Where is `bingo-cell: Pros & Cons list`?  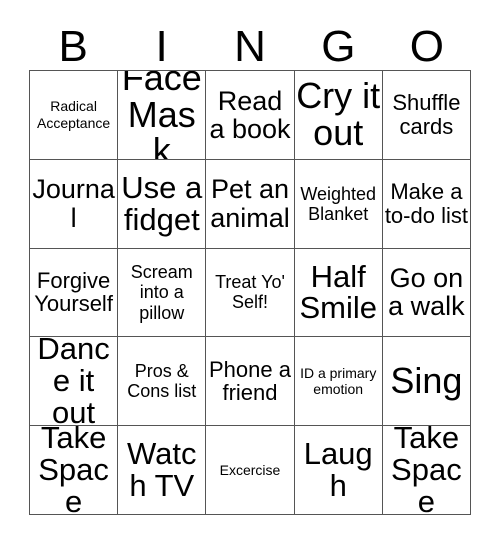 bingo-cell: Pros & Cons list is located at coordinates (162, 382).